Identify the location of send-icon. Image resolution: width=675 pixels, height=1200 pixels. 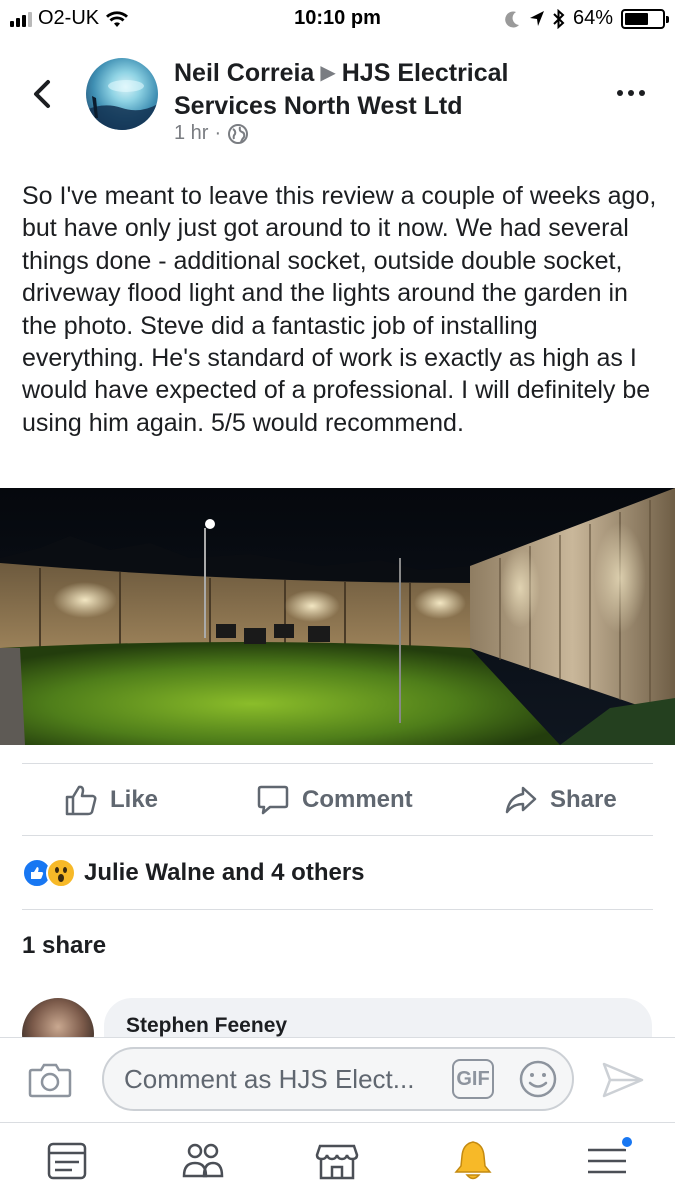
(623, 1080).